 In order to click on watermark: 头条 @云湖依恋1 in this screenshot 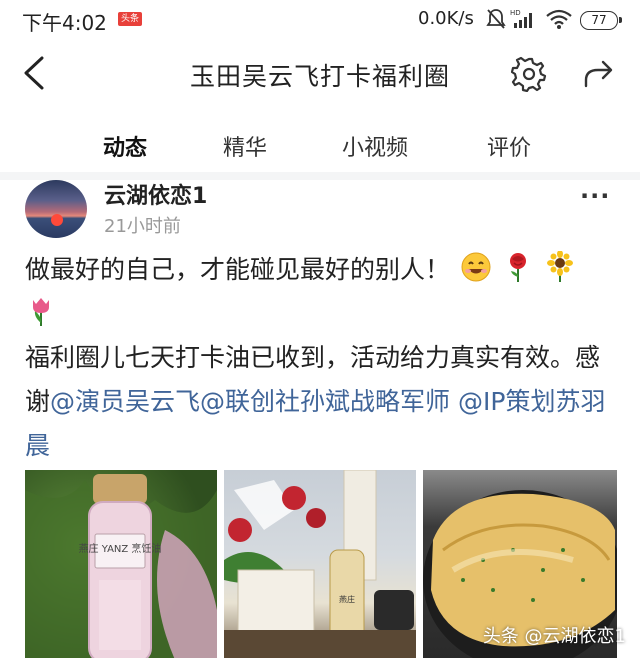, I will do `click(554, 636)`.